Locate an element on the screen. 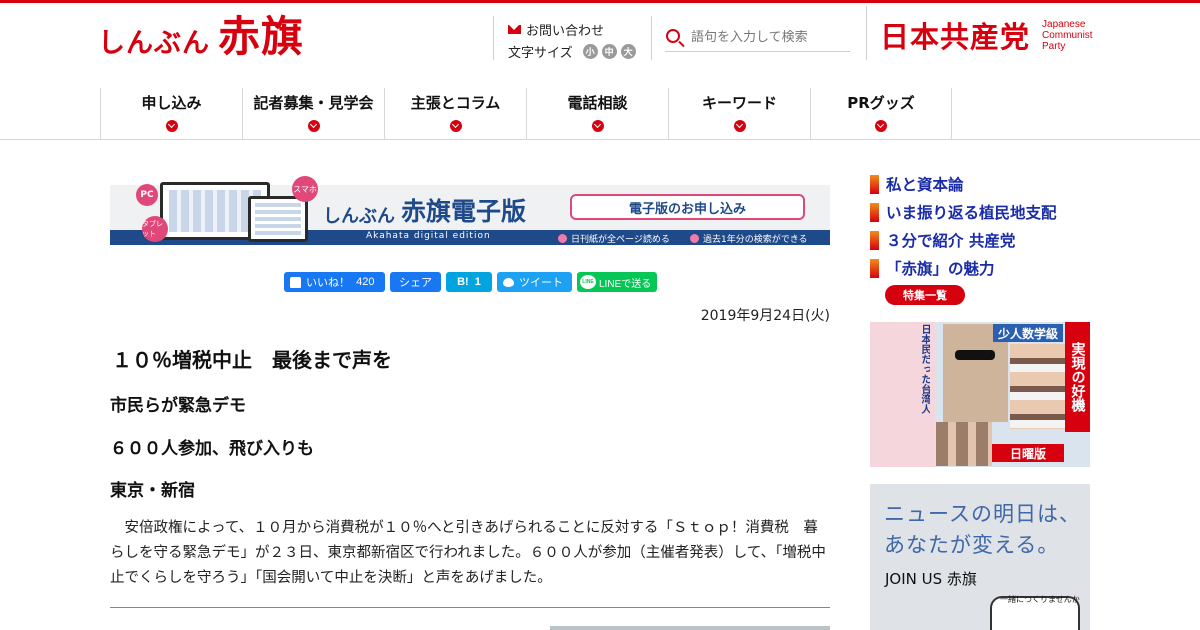 The image size is (1200, 630). nav-item-apply: 申し込み is located at coordinates (171, 113).